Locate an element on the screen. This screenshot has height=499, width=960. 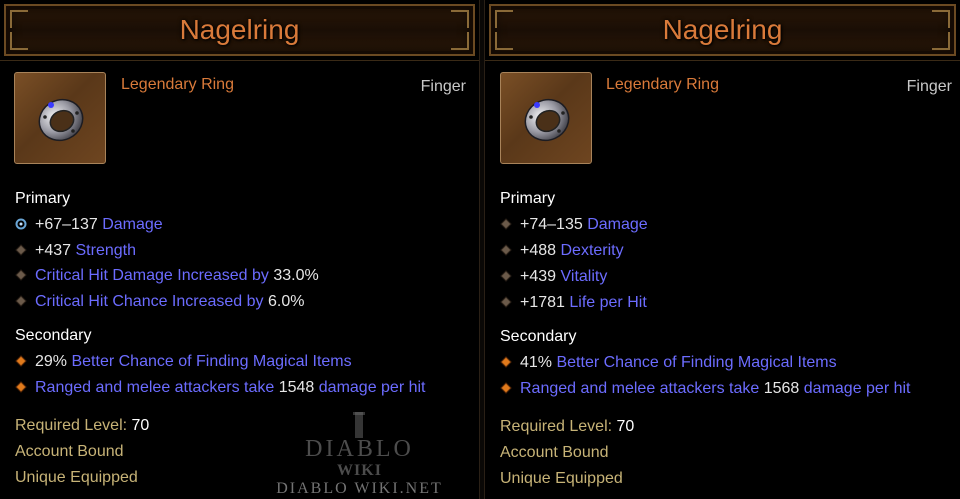
primary-stat: Critical Hit Chance Increased by 6.0% is located at coordinates (159, 303).